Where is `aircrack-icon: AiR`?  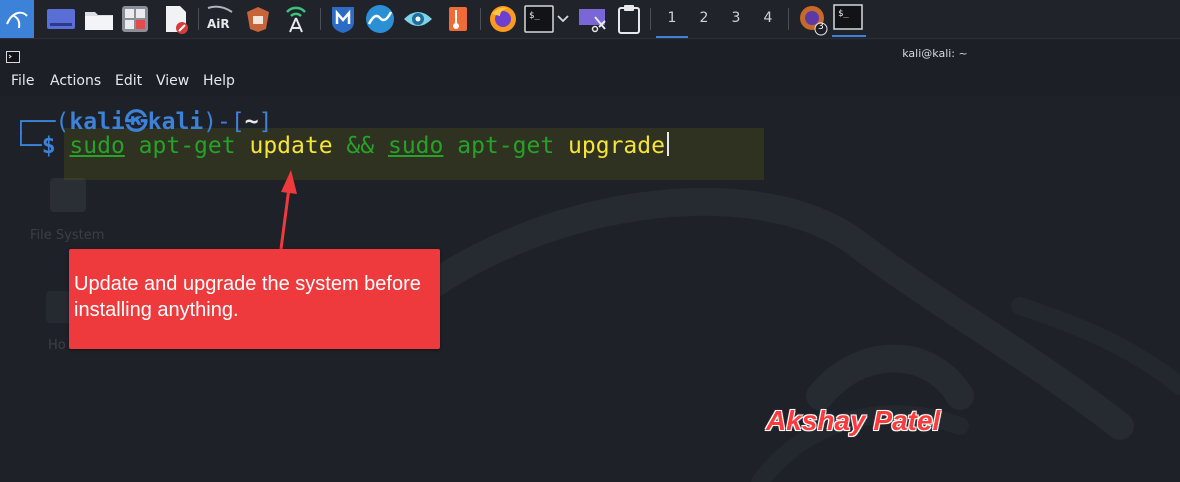
aircrack-icon: AiR is located at coordinates (220, 19).